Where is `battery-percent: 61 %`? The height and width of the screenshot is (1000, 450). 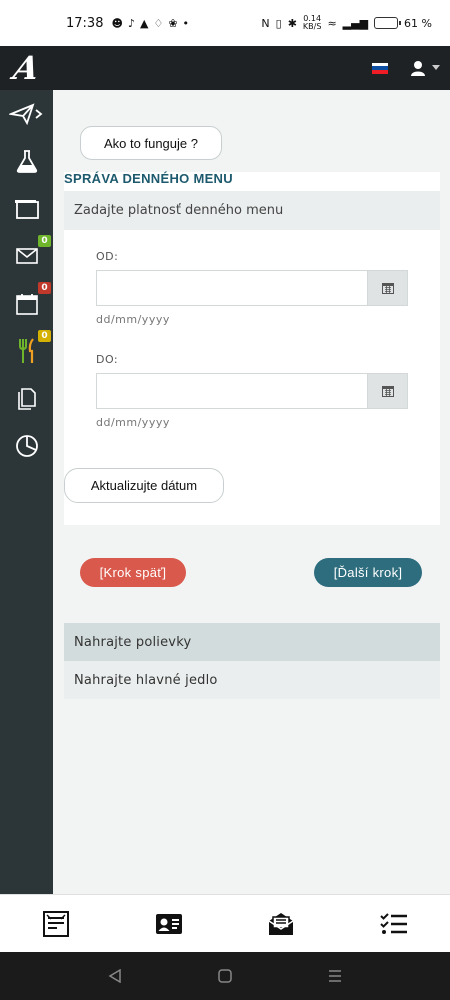 battery-percent: 61 % is located at coordinates (418, 23).